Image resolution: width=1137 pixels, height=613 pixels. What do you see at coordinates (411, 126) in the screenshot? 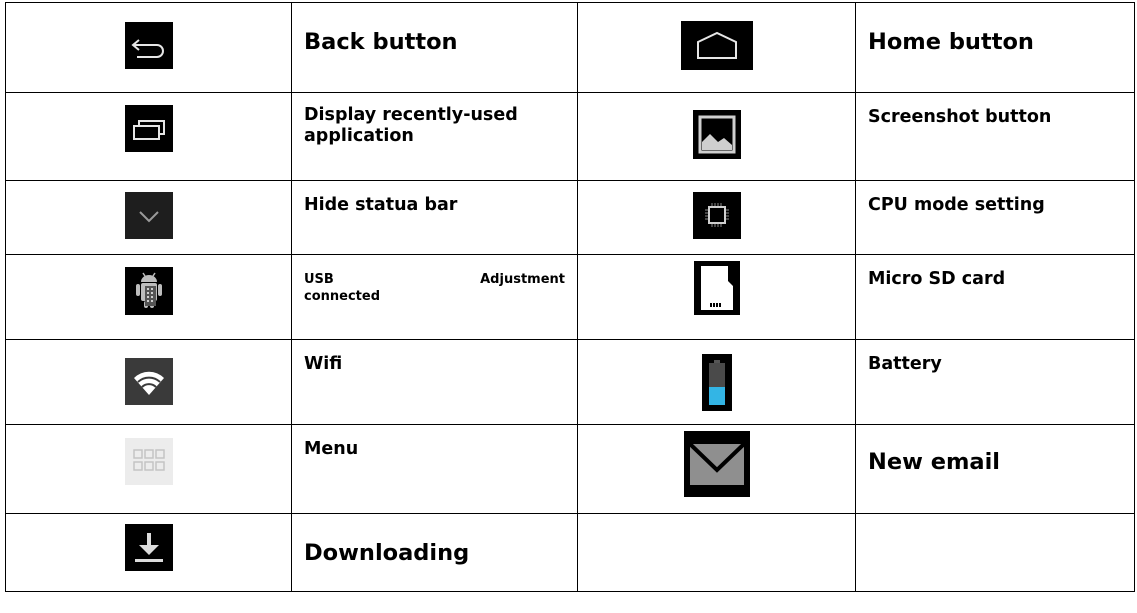
I see `recent-apps-label: Display recently-used application` at bounding box center [411, 126].